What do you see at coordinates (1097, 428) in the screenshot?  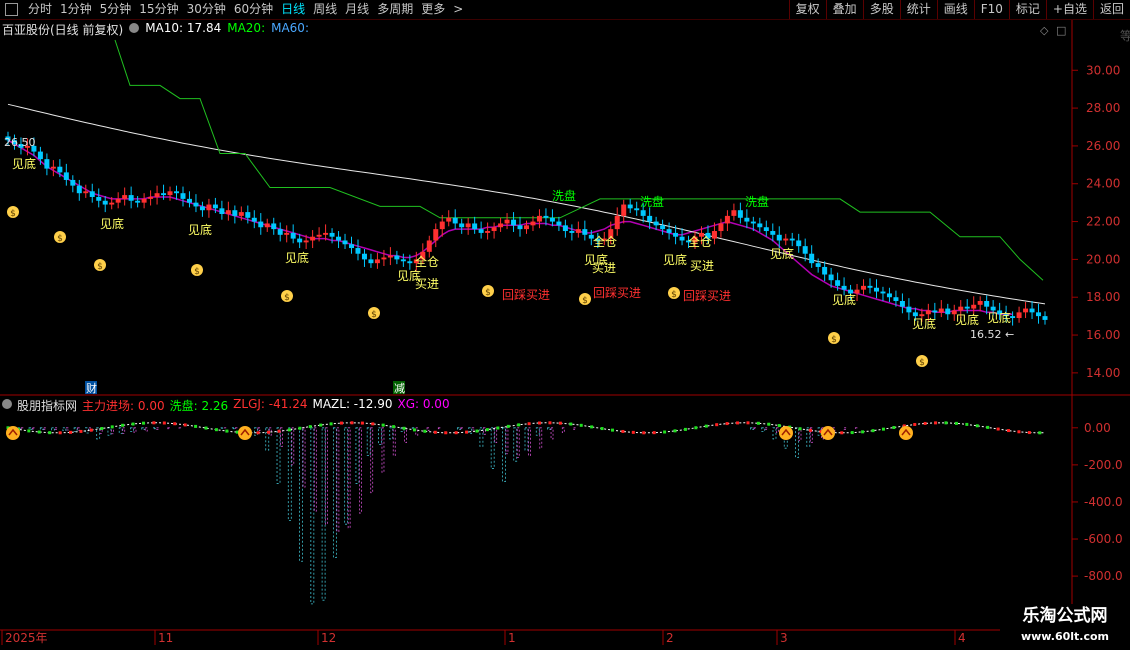 I see `sub-y-tick-label: 0.00` at bounding box center [1097, 428].